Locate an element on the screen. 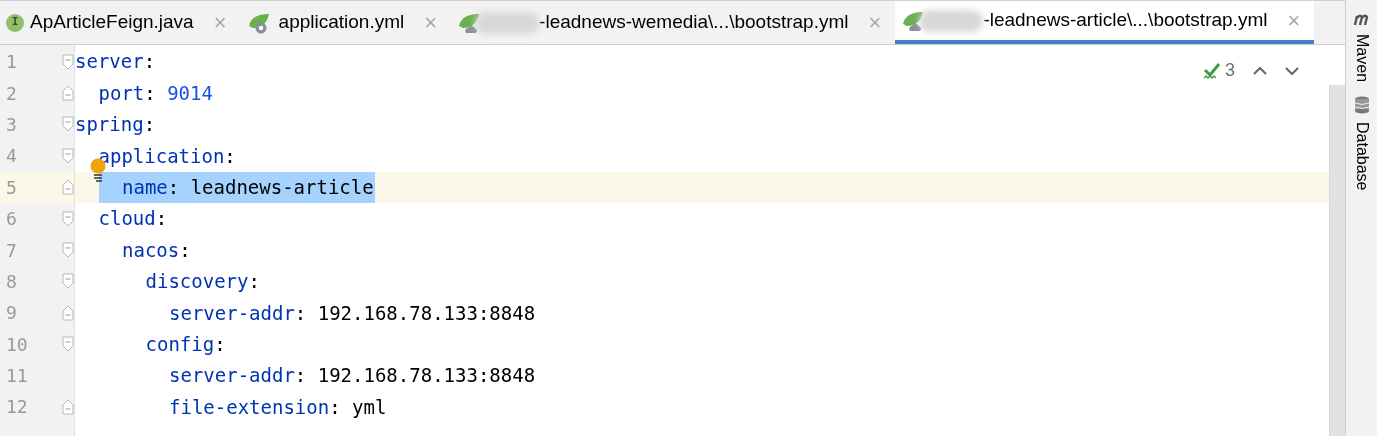  code-line: cloud: is located at coordinates (133, 218).